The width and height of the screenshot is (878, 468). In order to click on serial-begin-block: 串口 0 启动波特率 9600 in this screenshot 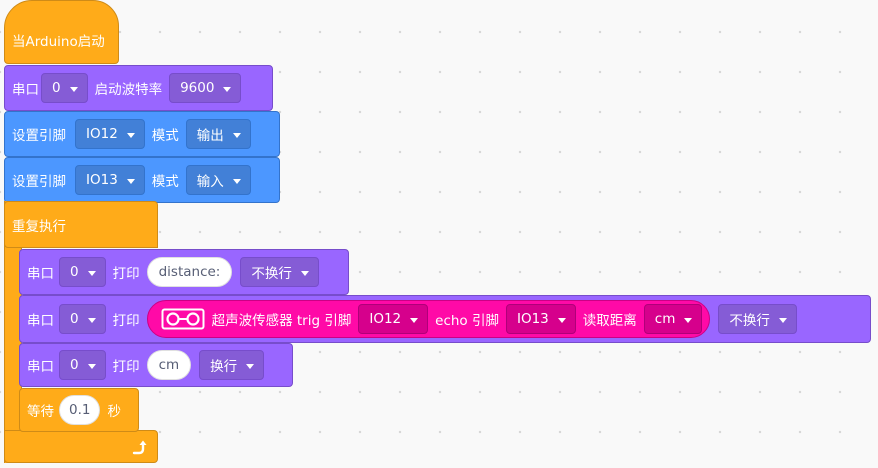, I will do `click(138, 88)`.